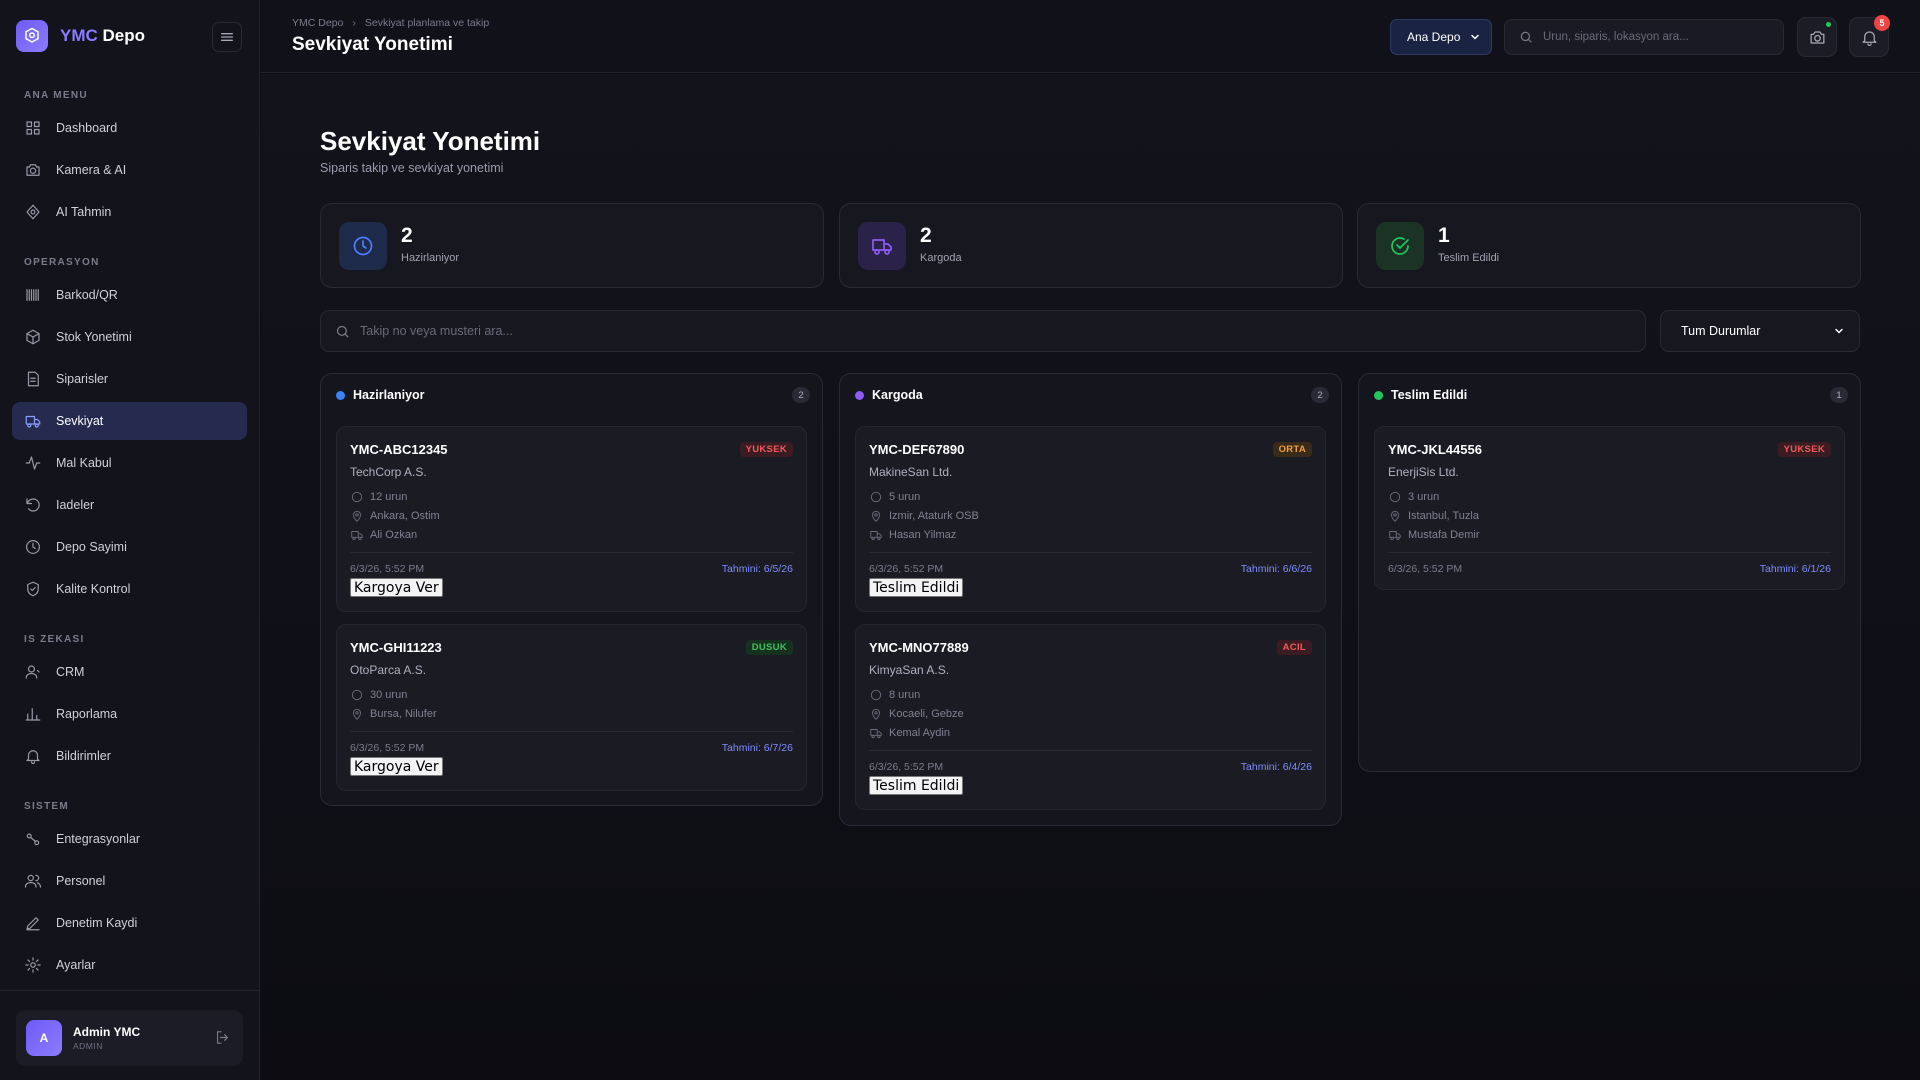 The width and height of the screenshot is (1920, 1080). I want to click on sidebar-item-label: Mal Kabul, so click(84, 463).